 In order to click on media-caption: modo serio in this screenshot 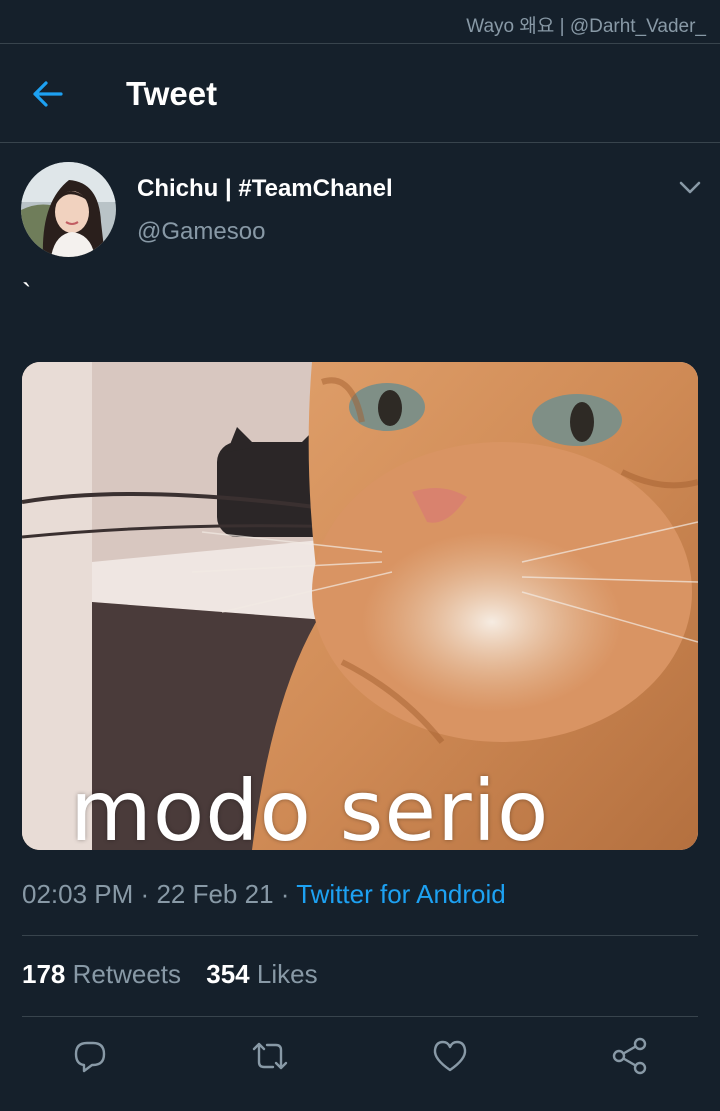, I will do `click(310, 806)`.